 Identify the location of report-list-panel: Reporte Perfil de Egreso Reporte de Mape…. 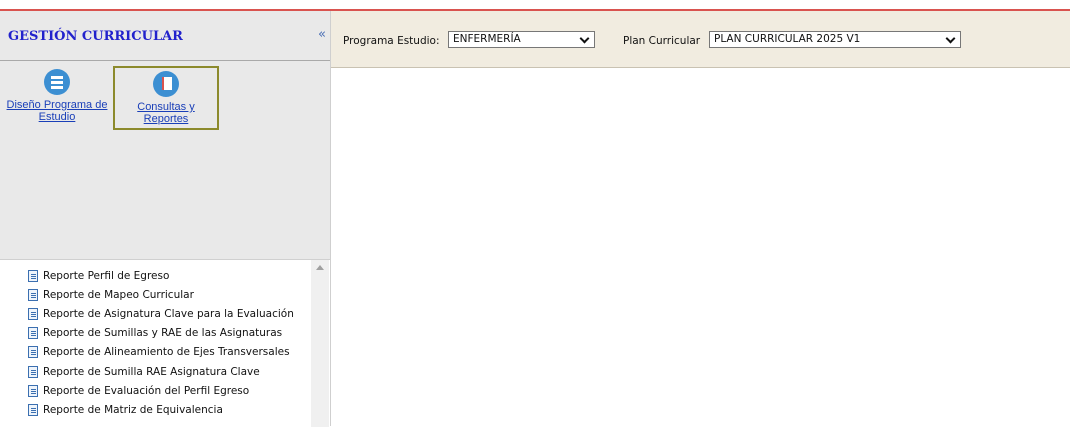
(165, 343).